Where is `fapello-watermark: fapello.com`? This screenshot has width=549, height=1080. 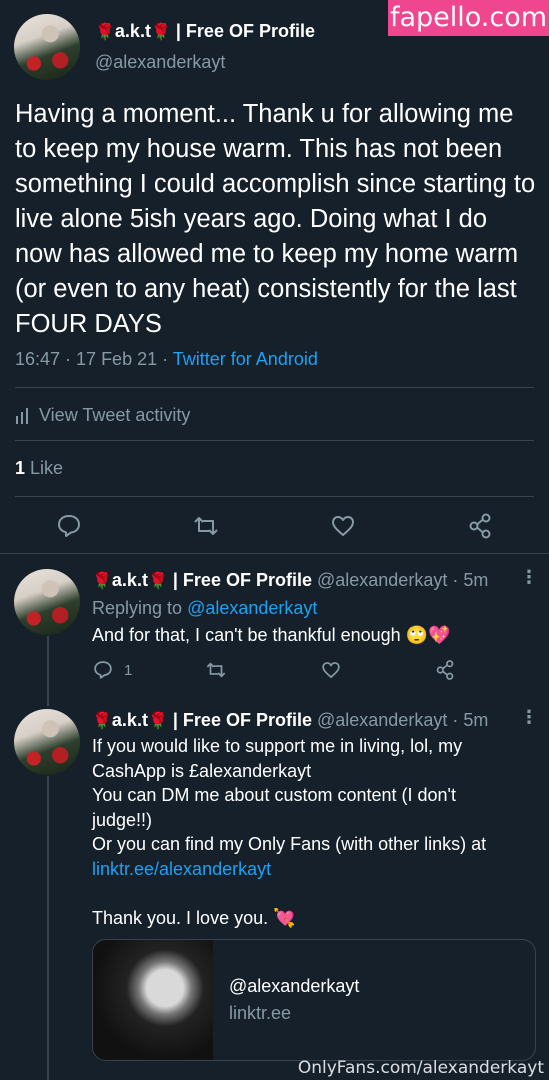
fapello-watermark: fapello.com is located at coordinates (468, 18).